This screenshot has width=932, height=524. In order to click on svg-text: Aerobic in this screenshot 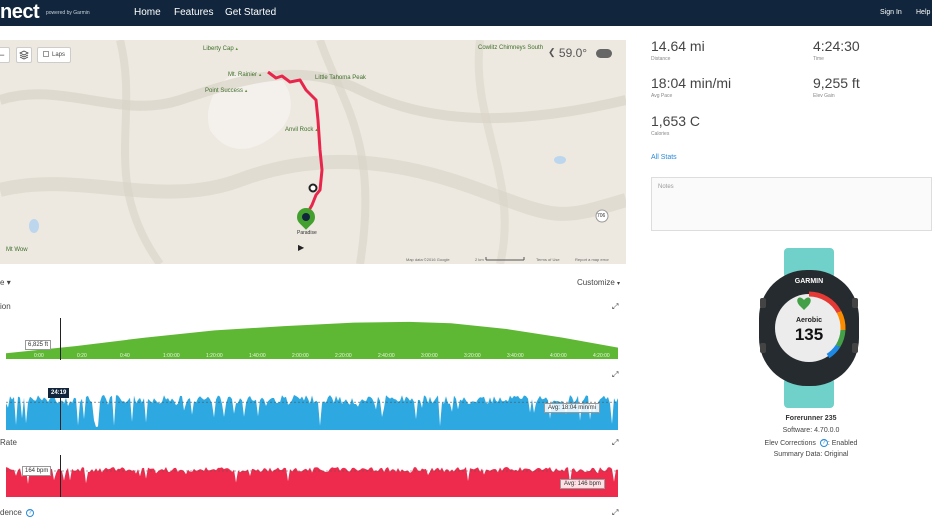, I will do `click(809, 320)`.